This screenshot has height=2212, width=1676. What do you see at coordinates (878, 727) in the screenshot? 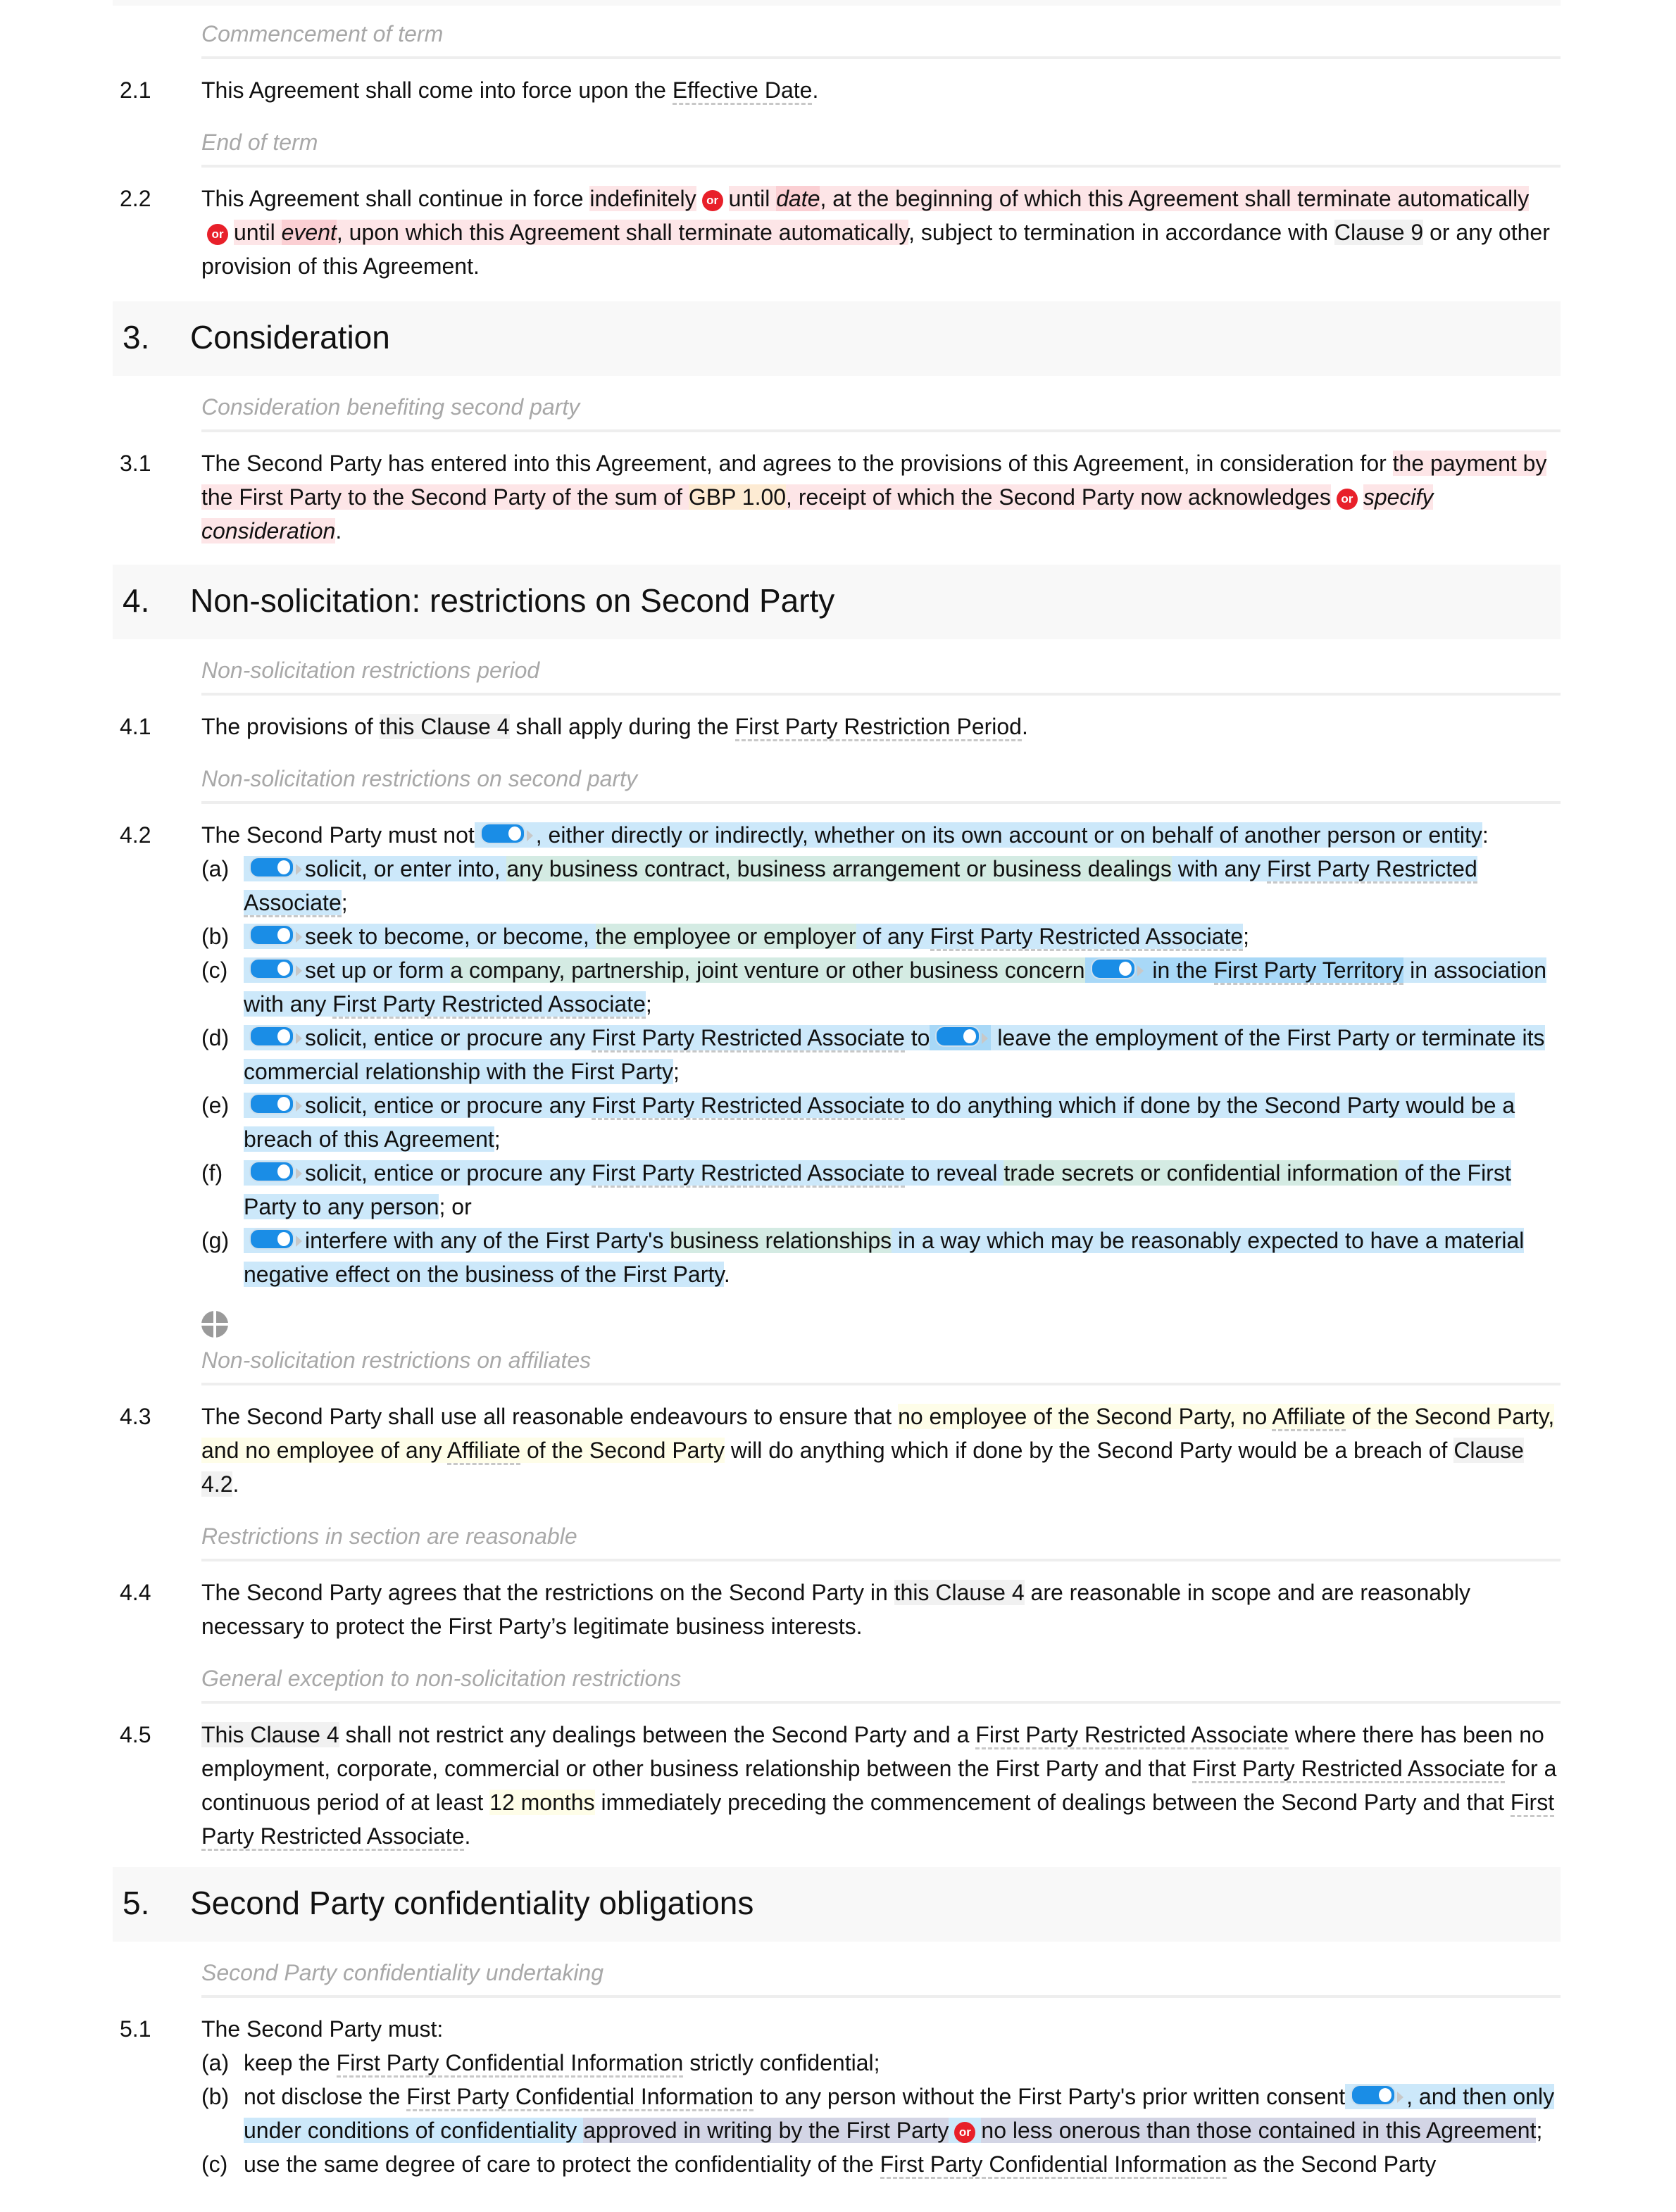
I see `defined-term-restriction-period: First Party Restriction Period` at bounding box center [878, 727].